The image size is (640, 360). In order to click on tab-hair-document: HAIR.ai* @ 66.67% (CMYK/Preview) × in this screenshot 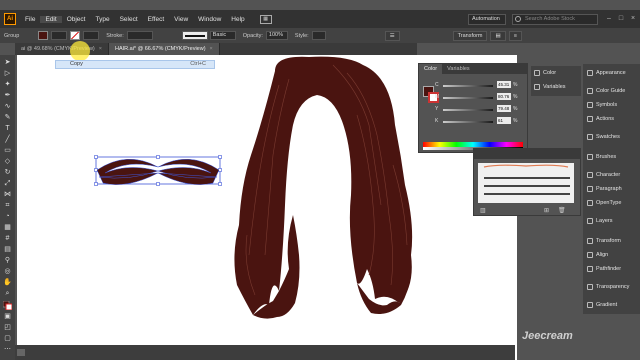, I will do `click(164, 49)`.